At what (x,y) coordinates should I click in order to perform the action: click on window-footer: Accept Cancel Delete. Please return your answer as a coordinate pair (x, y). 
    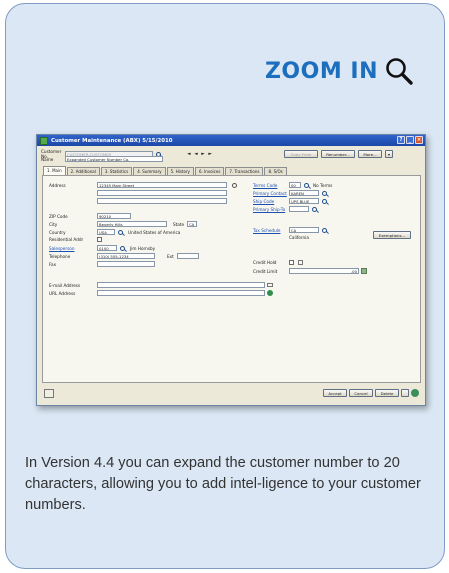
    Looking at the image, I should click on (231, 394).